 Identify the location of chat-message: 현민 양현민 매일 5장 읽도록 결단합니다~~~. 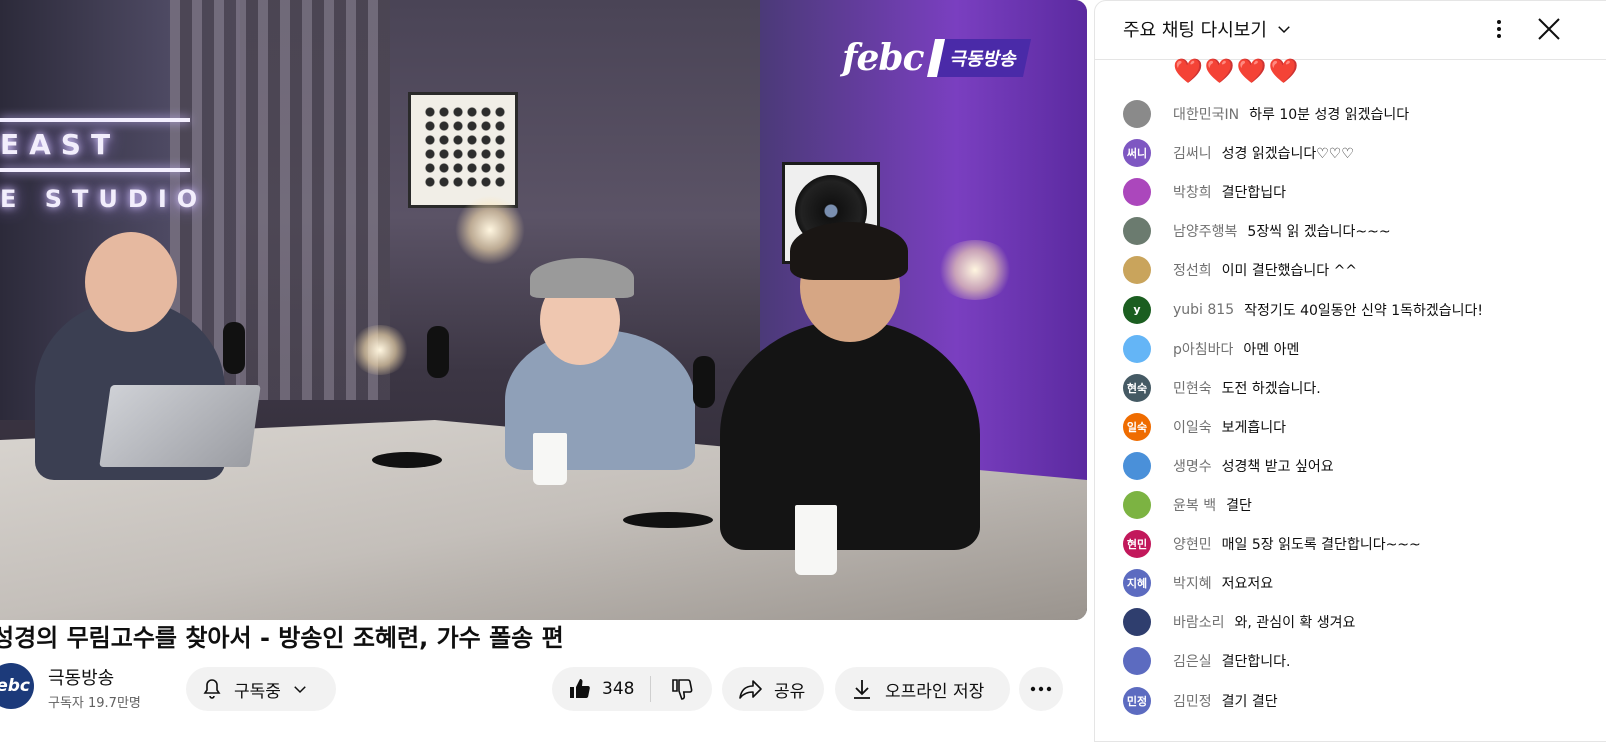
(1272, 544).